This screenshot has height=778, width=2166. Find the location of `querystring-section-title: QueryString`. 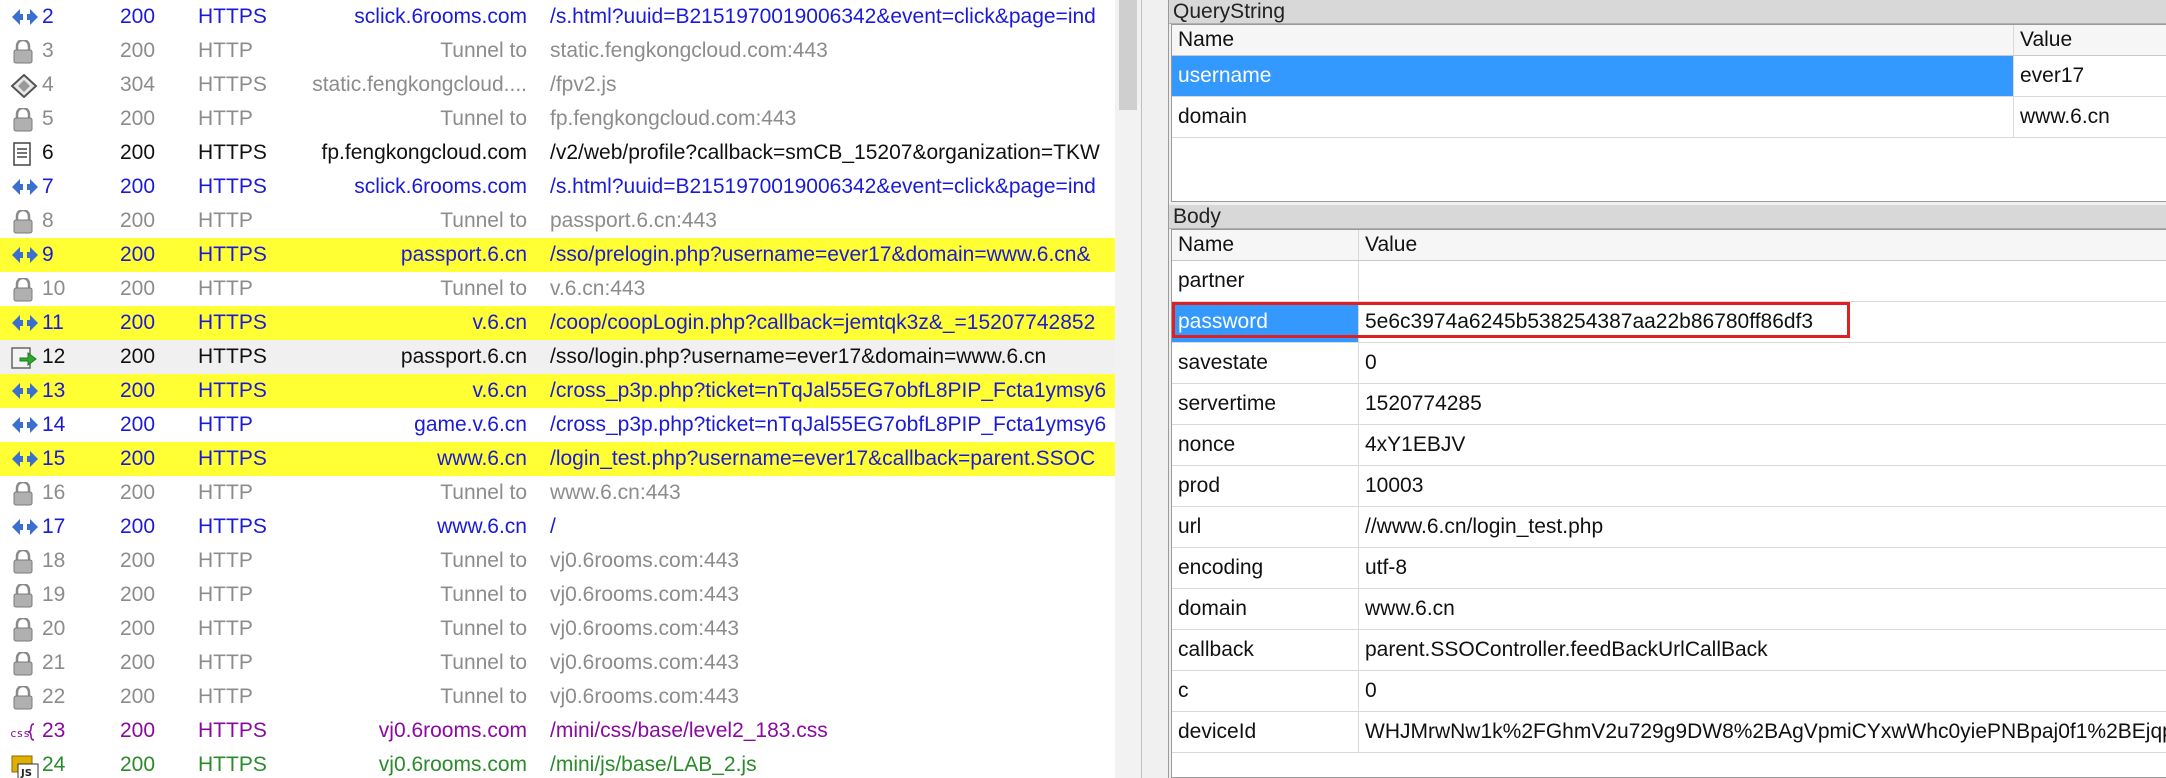

querystring-section-title: QueryString is located at coordinates (1667, 12).